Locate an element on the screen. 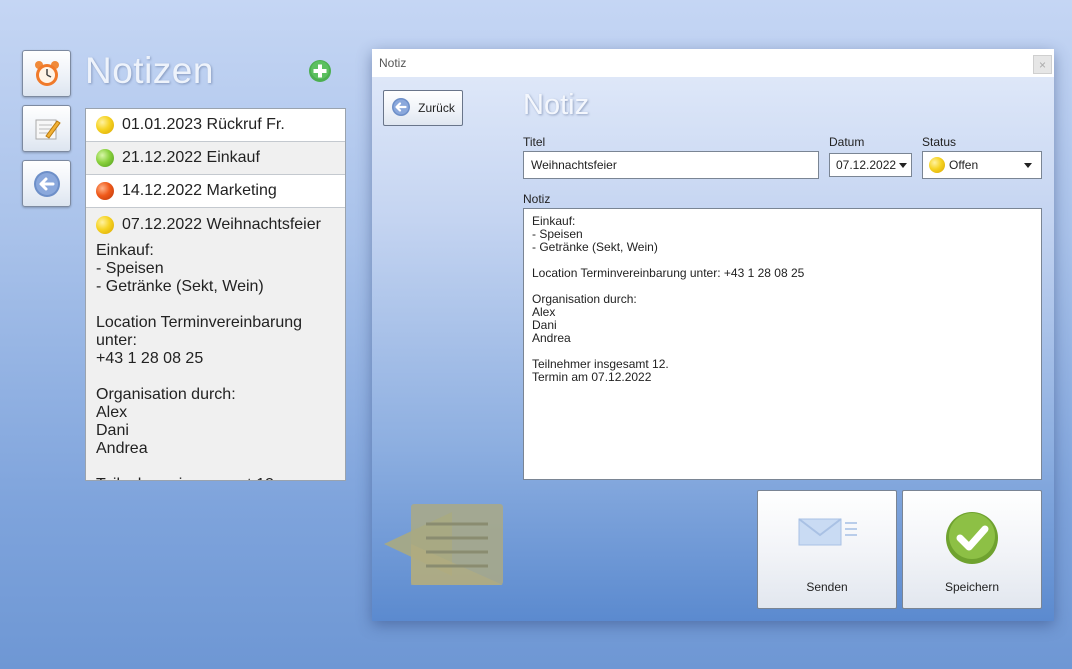 This screenshot has width=1072, height=669. alarm-clock-icon is located at coordinates (47, 74).